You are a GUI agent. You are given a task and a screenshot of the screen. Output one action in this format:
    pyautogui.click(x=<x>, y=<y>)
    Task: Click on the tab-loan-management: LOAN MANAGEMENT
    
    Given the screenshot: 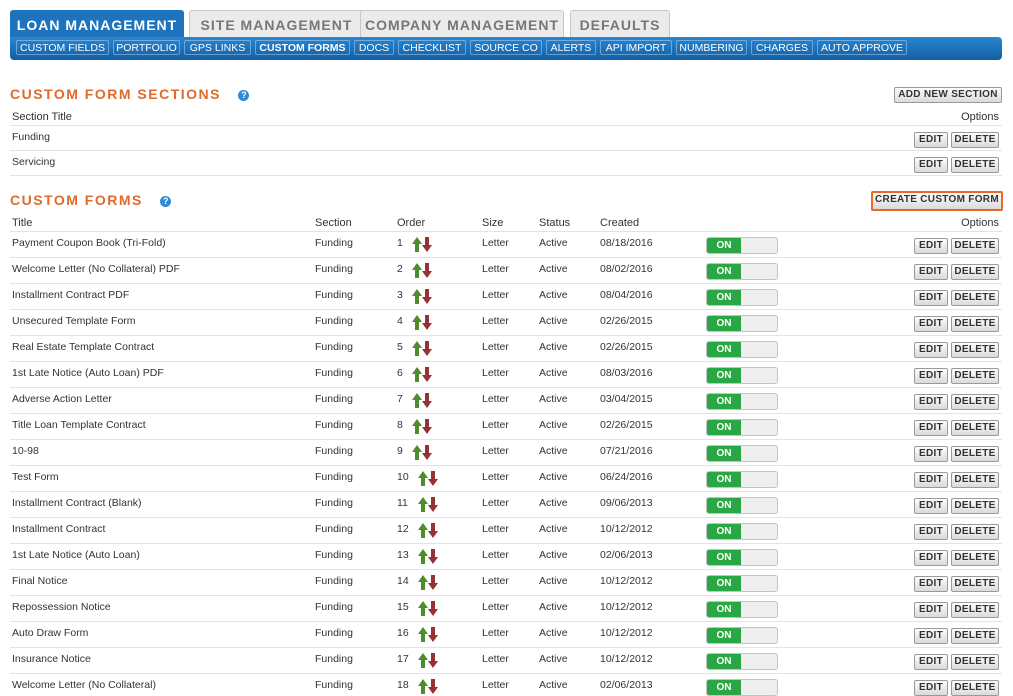 What is the action you would take?
    pyautogui.click(x=97, y=25)
    